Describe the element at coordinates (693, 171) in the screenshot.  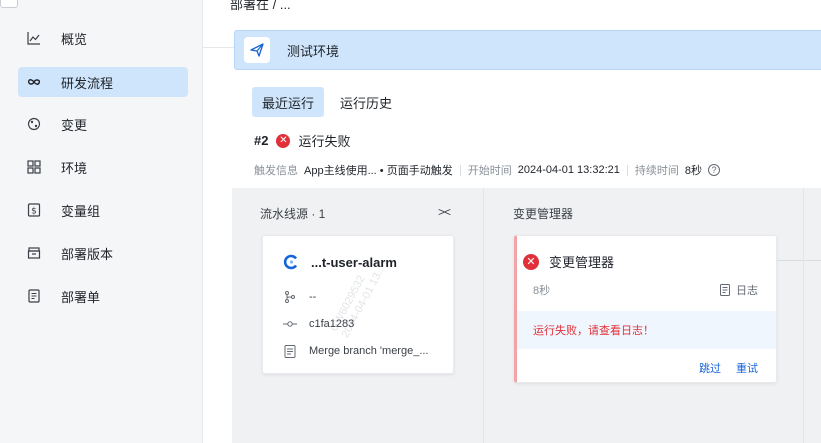
I see `duration-value: 8秒` at that location.